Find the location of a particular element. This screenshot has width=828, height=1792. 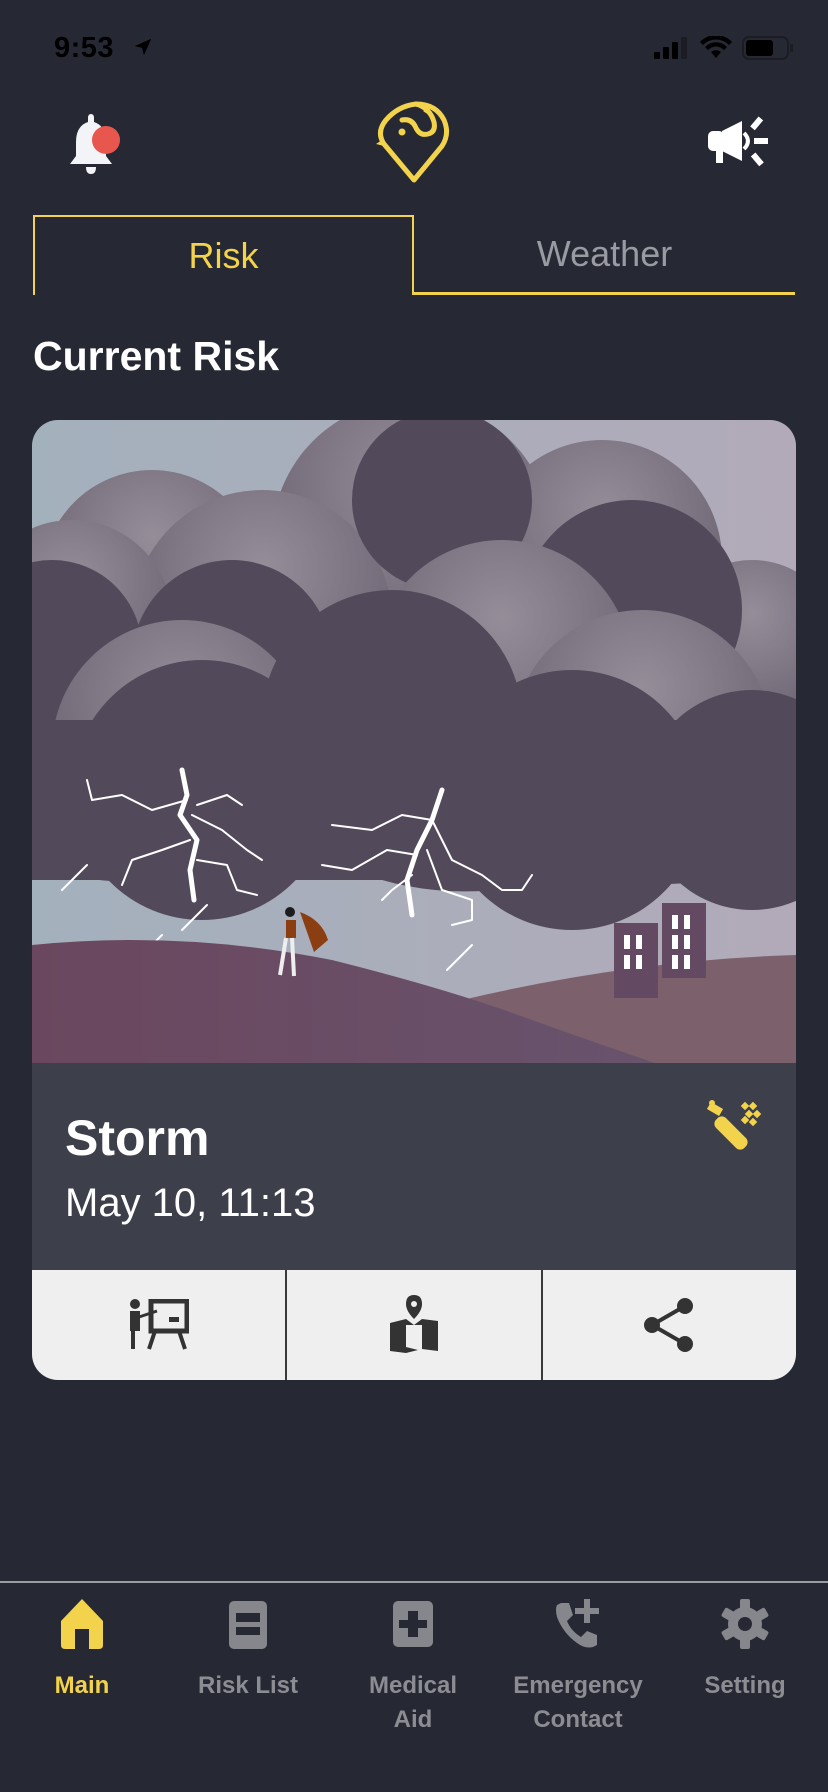

section-title: Current Risk is located at coordinates (156, 356).